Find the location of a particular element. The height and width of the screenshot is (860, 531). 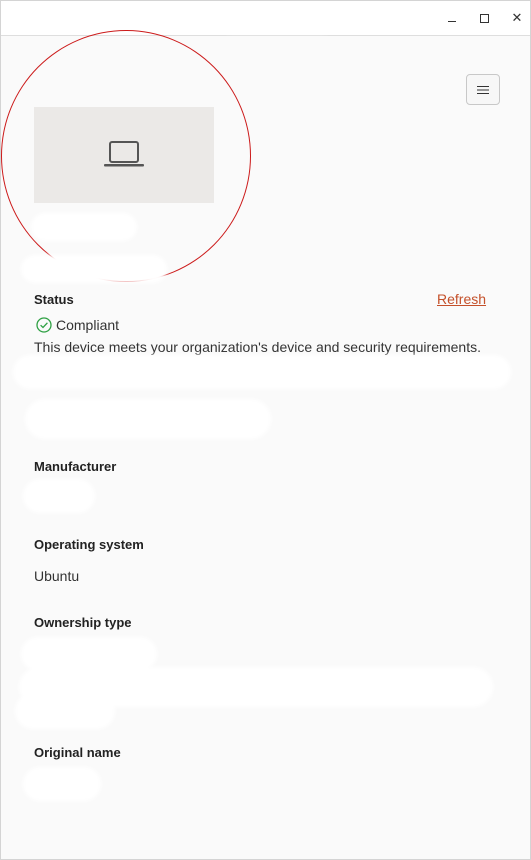

highlight-circle is located at coordinates (126, 156).